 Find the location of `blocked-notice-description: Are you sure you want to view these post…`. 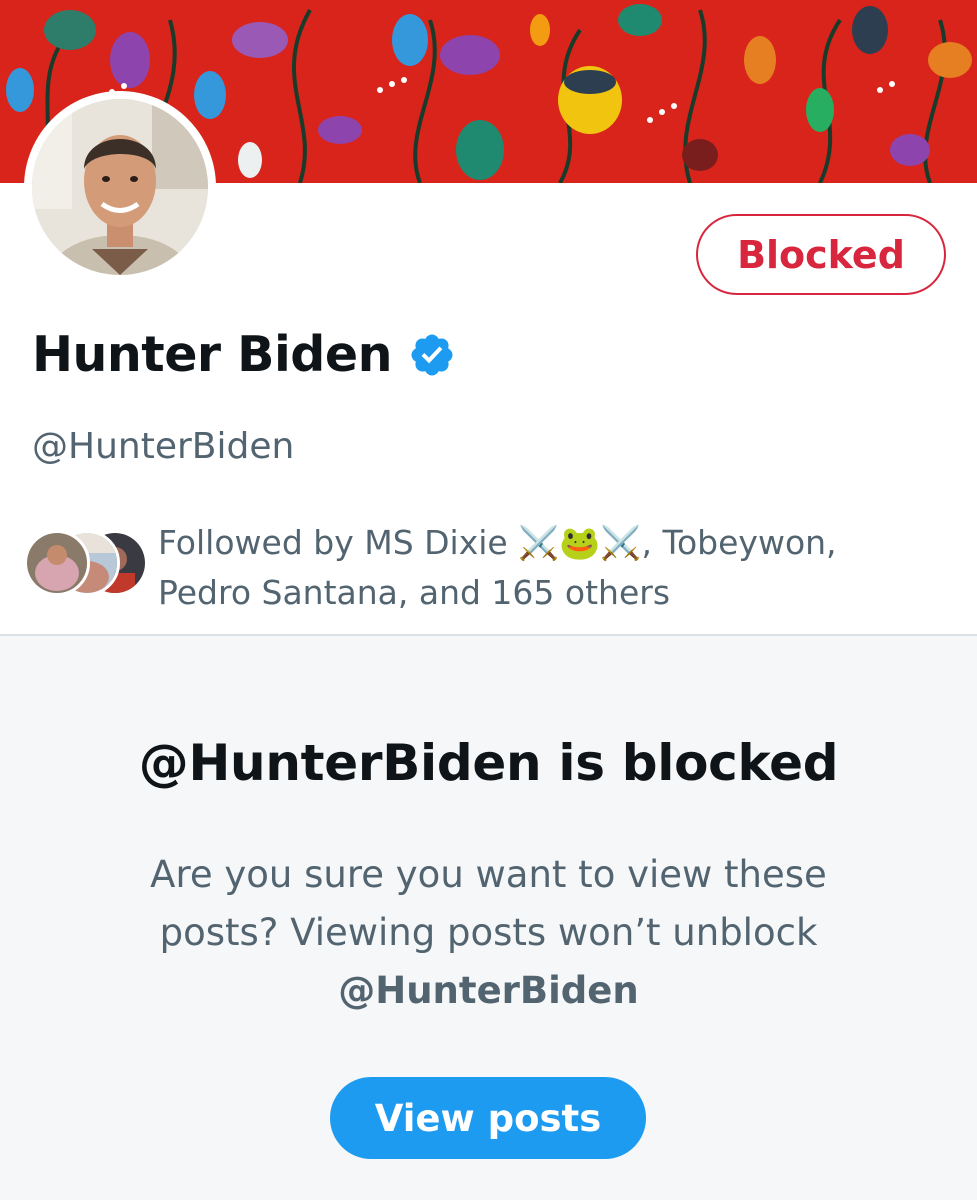

blocked-notice-description: Are you sure you want to view these post… is located at coordinates (488, 933).